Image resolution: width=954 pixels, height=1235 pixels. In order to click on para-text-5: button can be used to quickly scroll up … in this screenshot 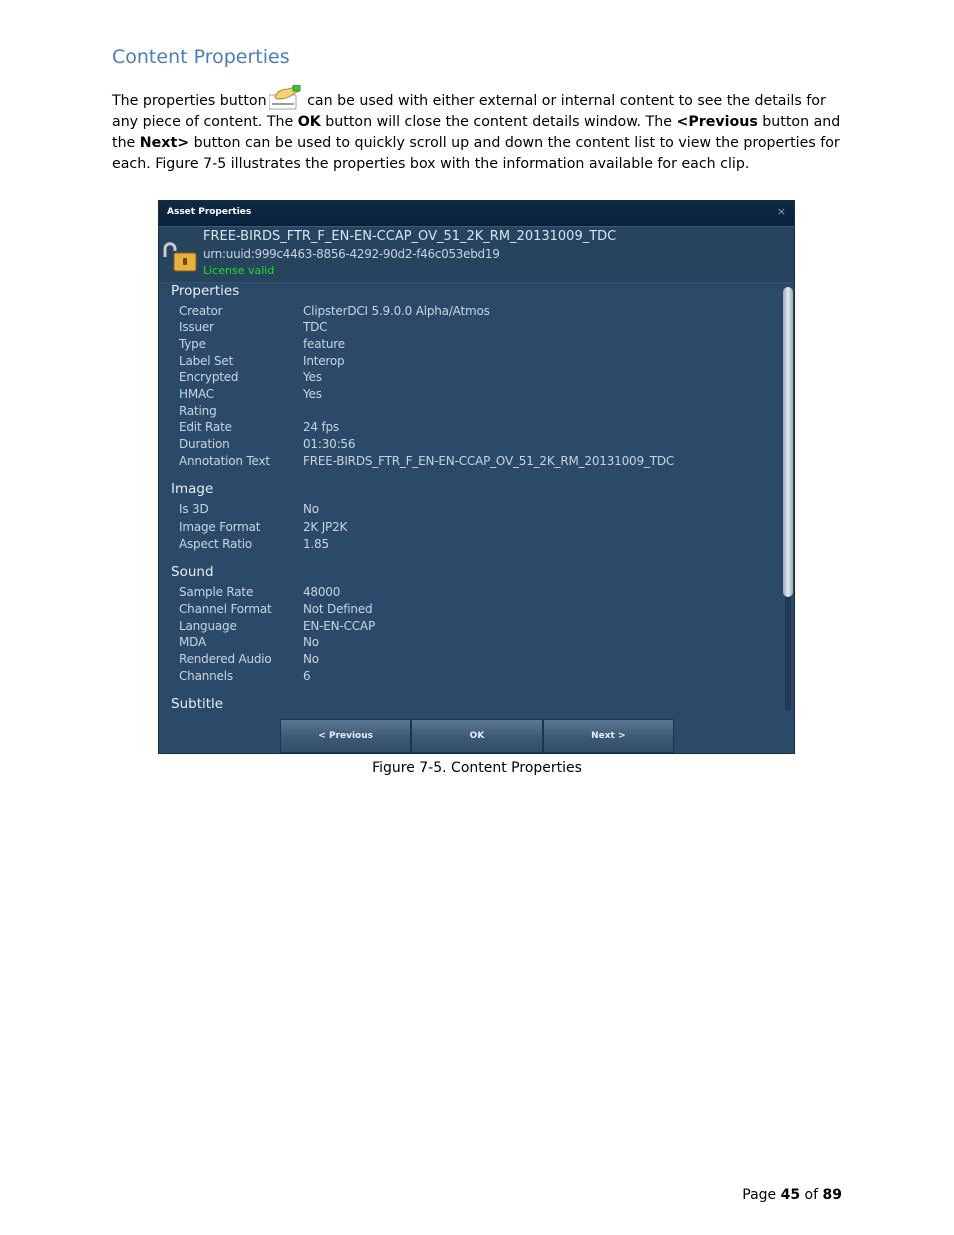, I will do `click(476, 153)`.